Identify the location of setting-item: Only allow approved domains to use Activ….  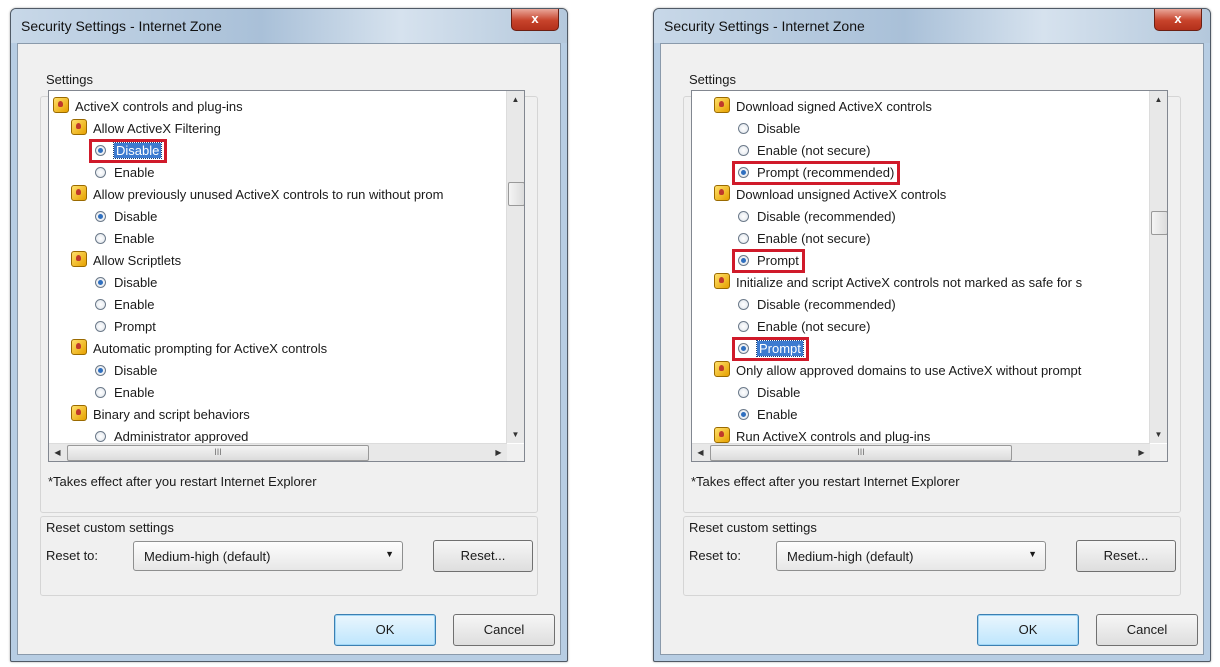
(897, 372).